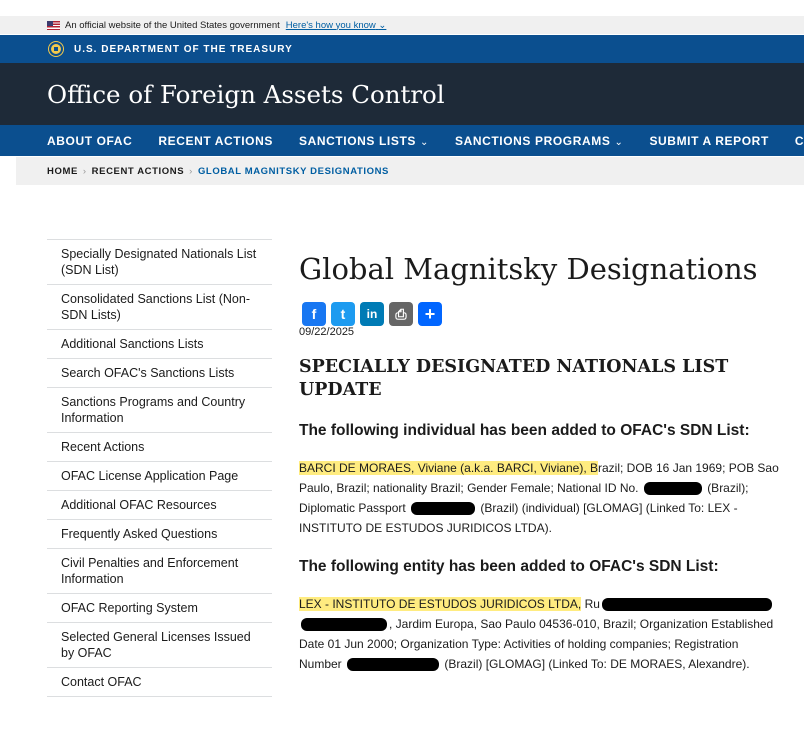 The height and width of the screenshot is (753, 804). What do you see at coordinates (364, 141) in the screenshot?
I see `nav-item-sanctions-lists: SANCTIONS LISTS ⌄` at bounding box center [364, 141].